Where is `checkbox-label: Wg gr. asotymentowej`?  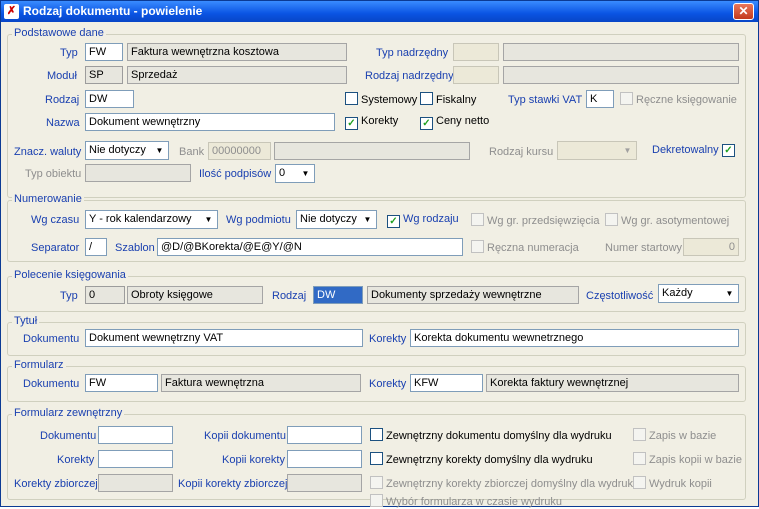
checkbox-label: Wg gr. asotymentowej is located at coordinates (675, 221).